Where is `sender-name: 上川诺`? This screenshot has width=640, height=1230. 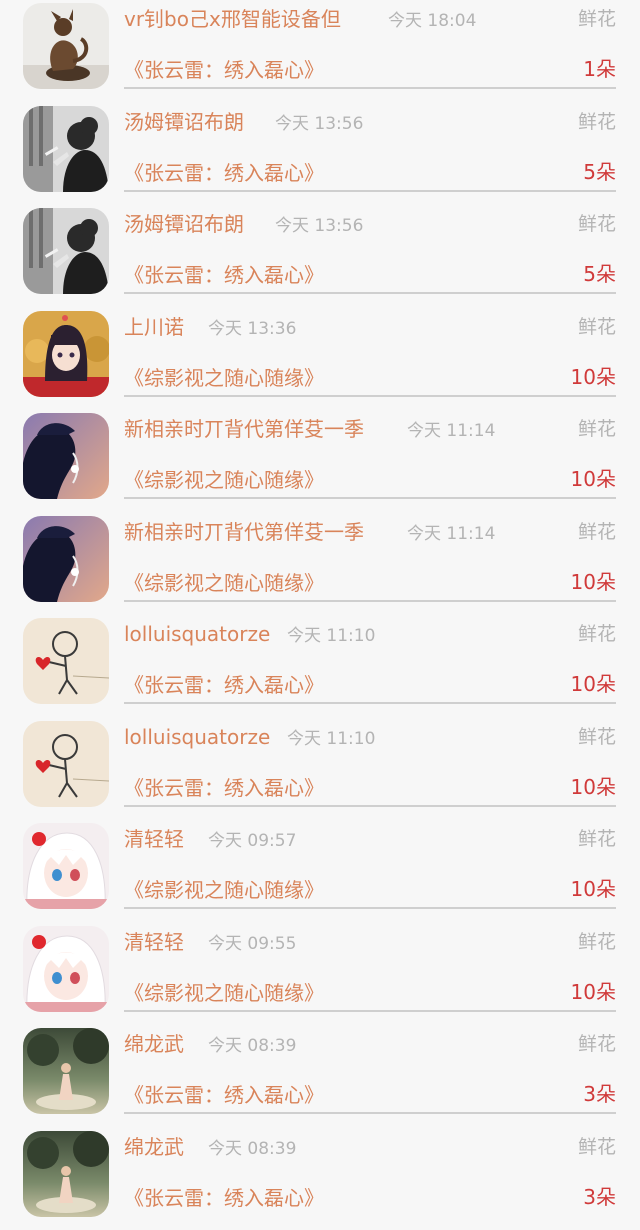
sender-name: 上川诺 is located at coordinates (154, 327).